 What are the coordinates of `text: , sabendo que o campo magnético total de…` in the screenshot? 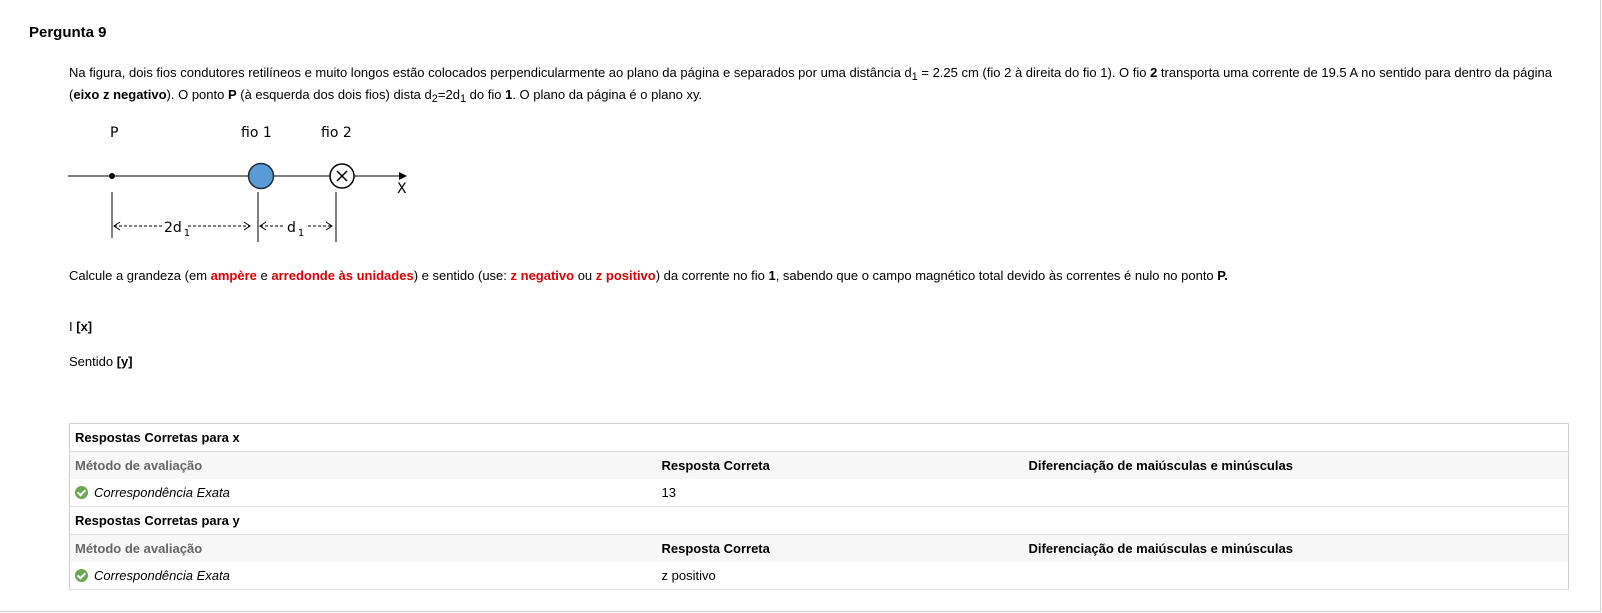 It's located at (996, 275).